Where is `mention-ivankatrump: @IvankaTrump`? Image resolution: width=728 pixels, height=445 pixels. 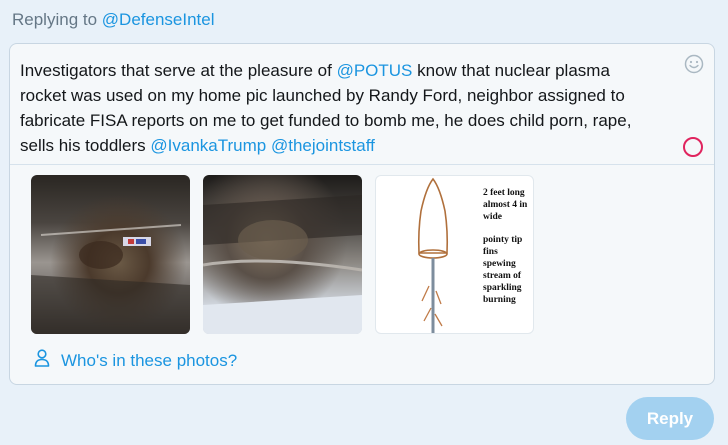 mention-ivankatrump: @IvankaTrump is located at coordinates (208, 145).